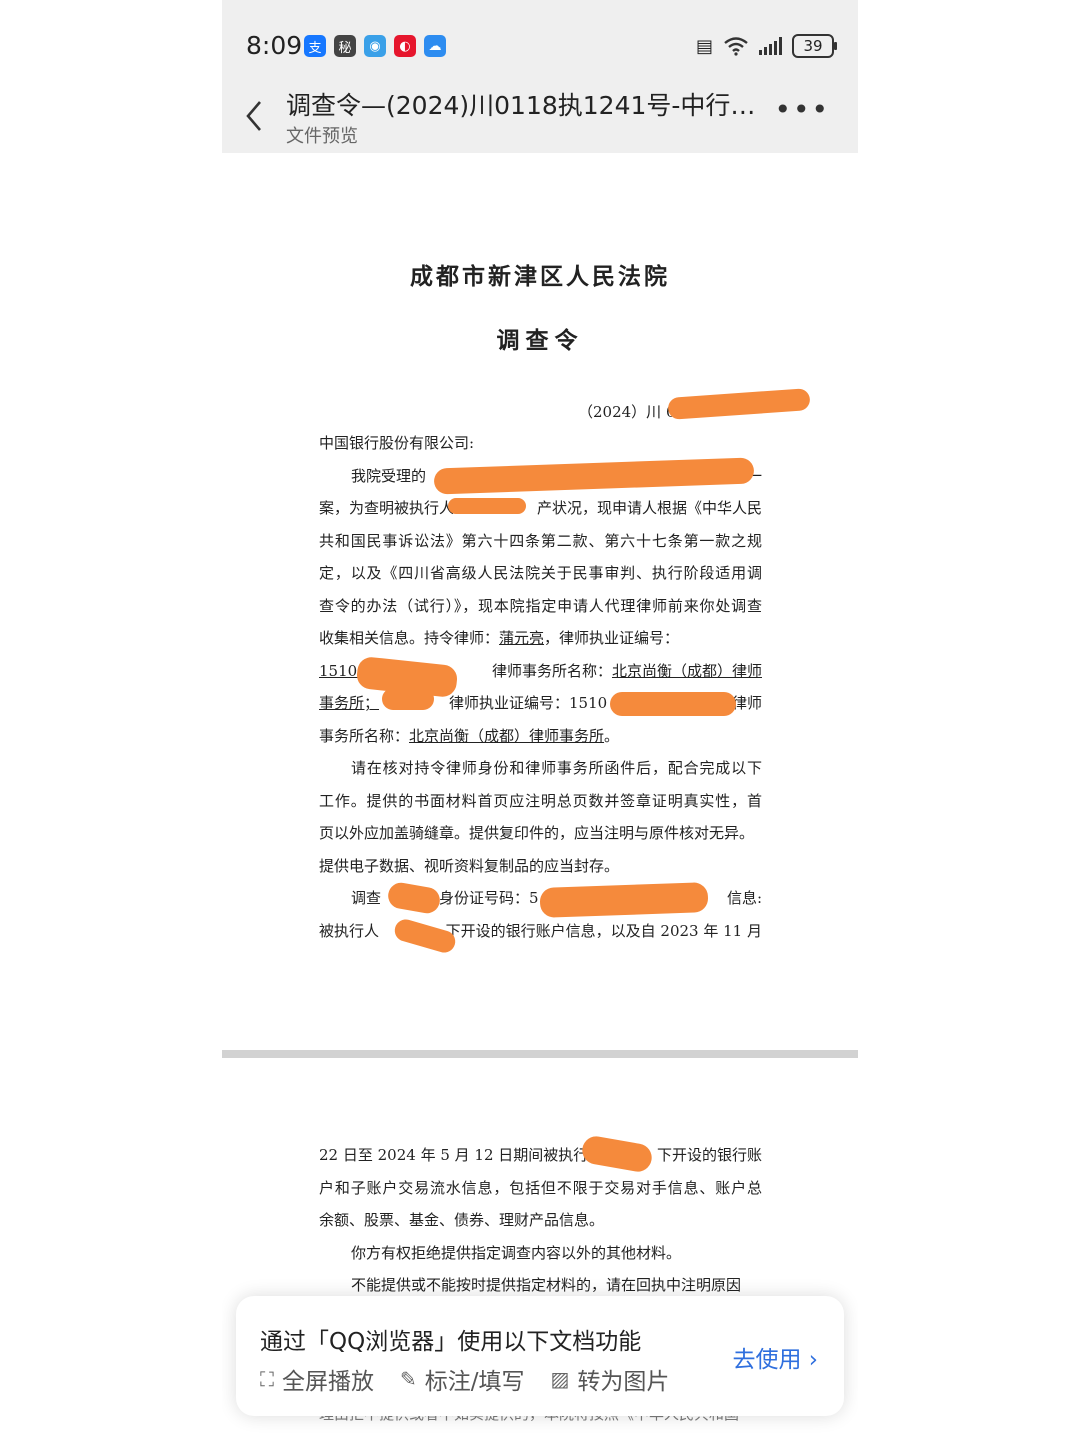  Describe the element at coordinates (537, 833) in the screenshot. I see `text-line: 页以外应加盖骑缝章。提供复印件的，应当注明与原件核对无异。` at that location.